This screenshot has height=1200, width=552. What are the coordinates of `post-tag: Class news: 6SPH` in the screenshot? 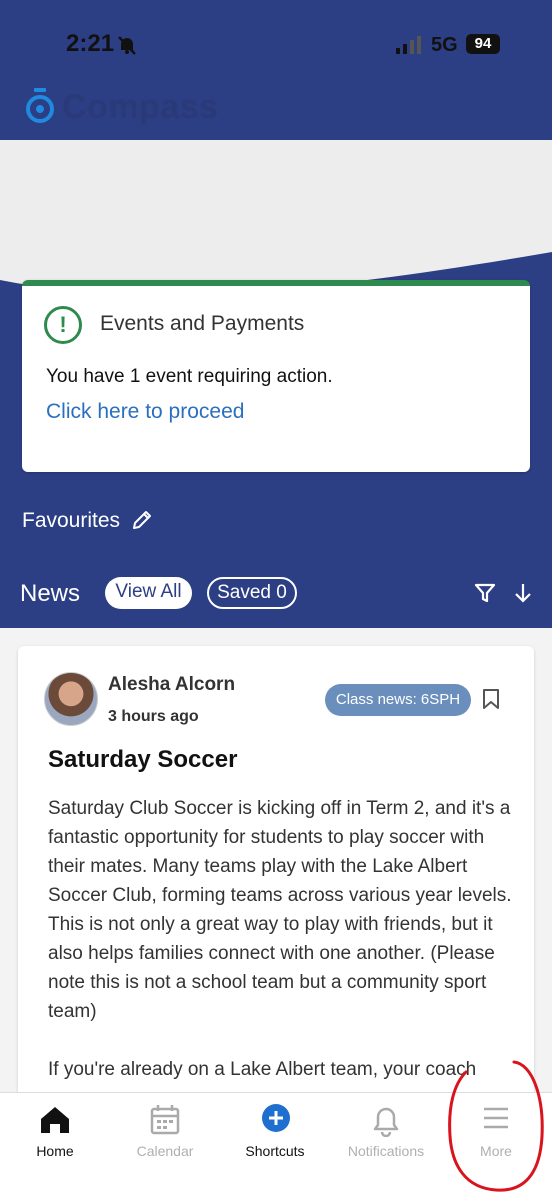 It's located at (398, 700).